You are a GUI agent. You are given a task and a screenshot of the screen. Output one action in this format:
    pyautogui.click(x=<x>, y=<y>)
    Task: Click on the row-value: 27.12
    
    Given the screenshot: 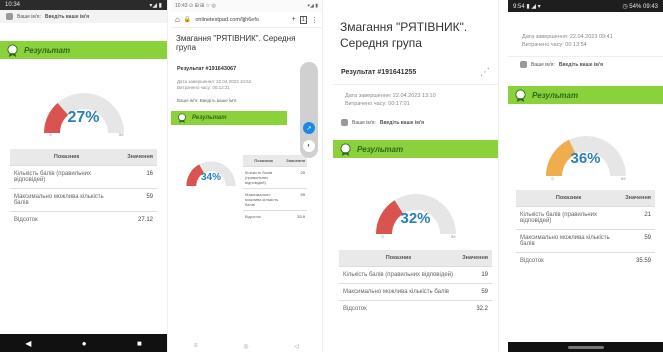 What is the action you would take?
    pyautogui.click(x=140, y=219)
    